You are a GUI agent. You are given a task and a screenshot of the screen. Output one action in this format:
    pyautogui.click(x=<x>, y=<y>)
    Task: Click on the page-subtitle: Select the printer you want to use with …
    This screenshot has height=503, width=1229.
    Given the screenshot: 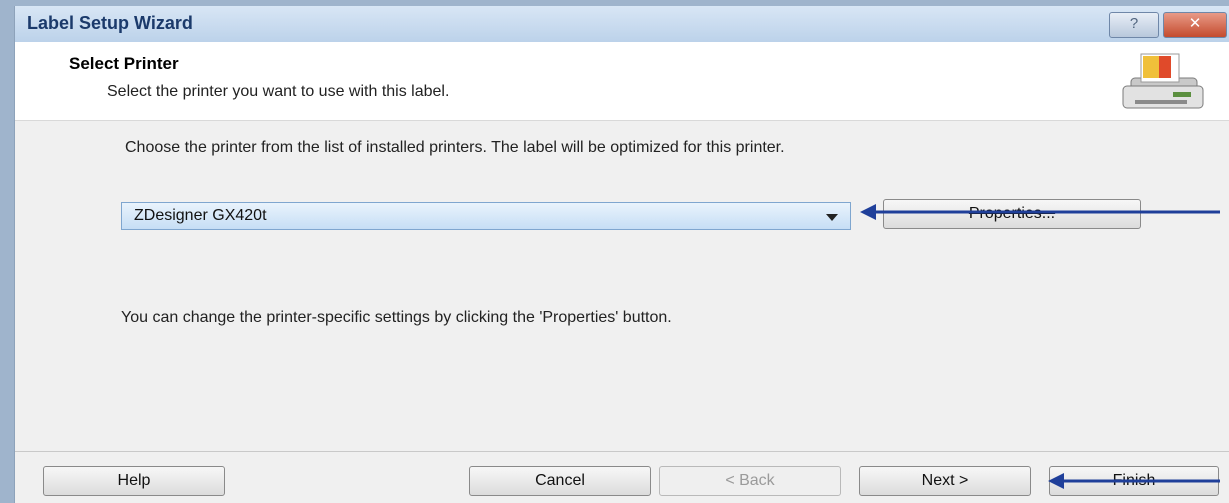 What is the action you would take?
    pyautogui.click(x=278, y=91)
    